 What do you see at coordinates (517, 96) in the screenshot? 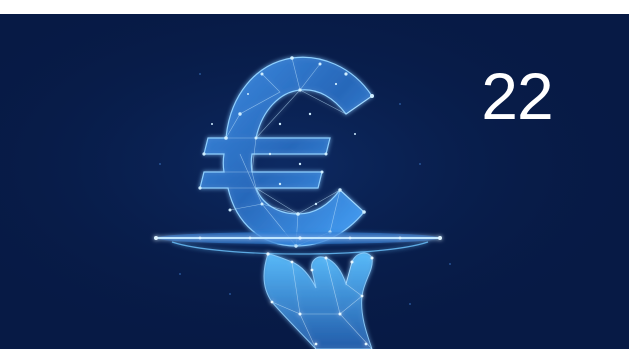
I see `page-number: 22` at bounding box center [517, 96].